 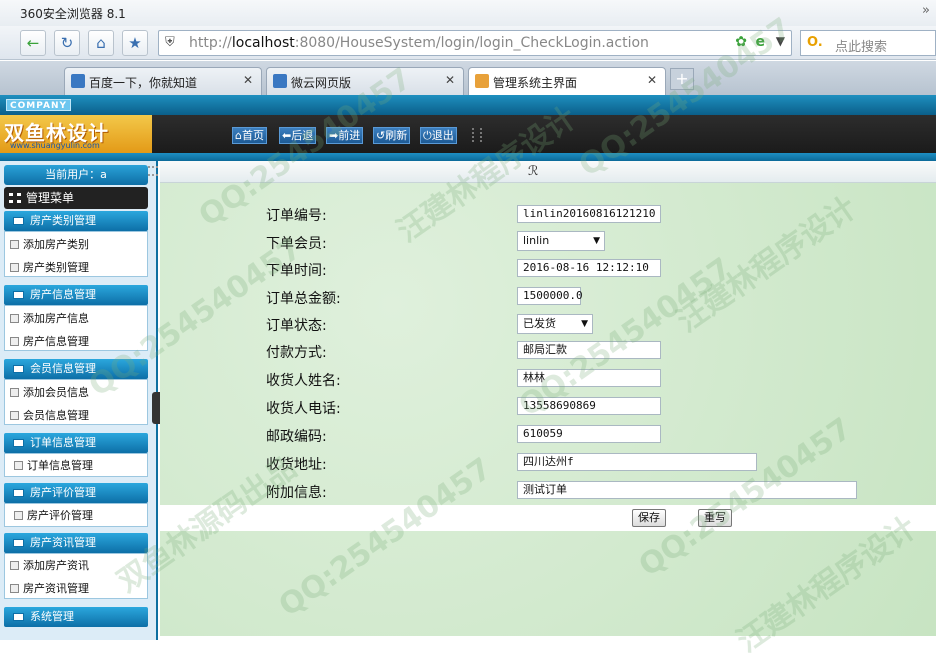 What do you see at coordinates (76, 617) in the screenshot?
I see `sidebar-section-system: 系统管理` at bounding box center [76, 617].